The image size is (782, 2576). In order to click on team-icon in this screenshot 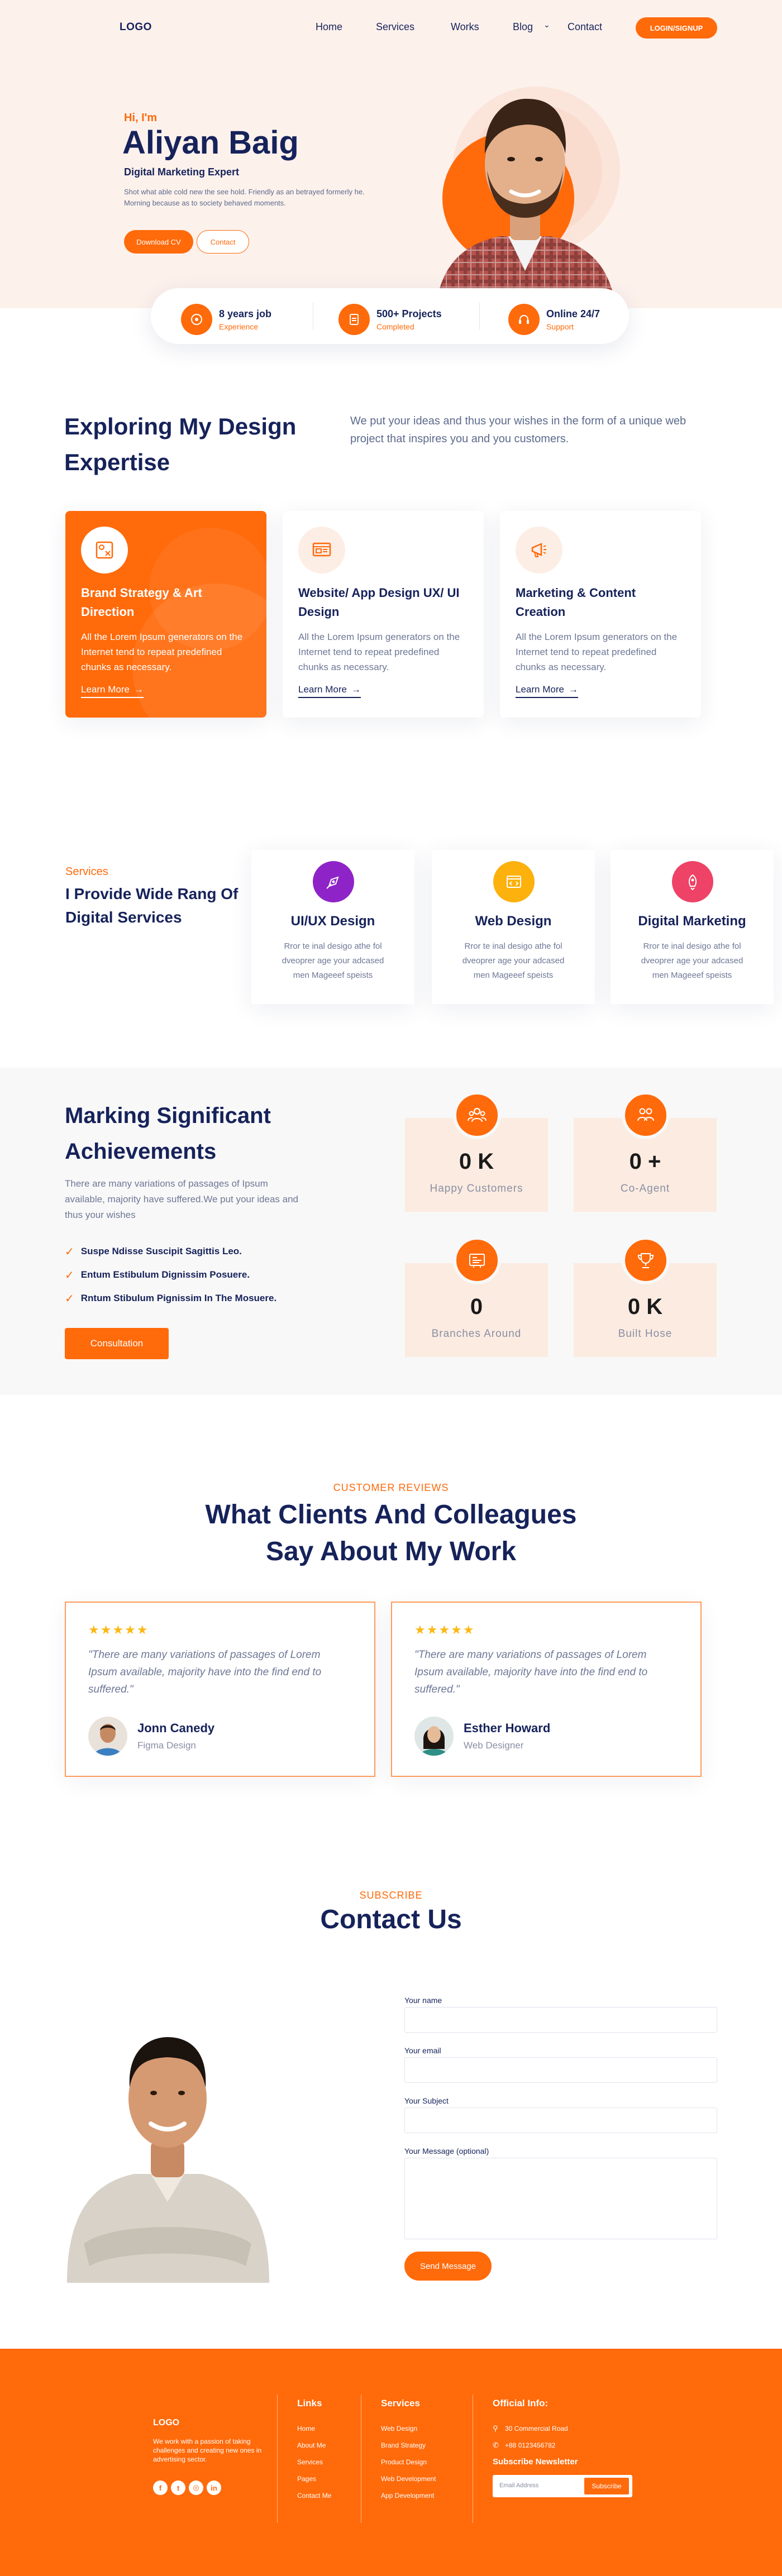, I will do `click(646, 1115)`.